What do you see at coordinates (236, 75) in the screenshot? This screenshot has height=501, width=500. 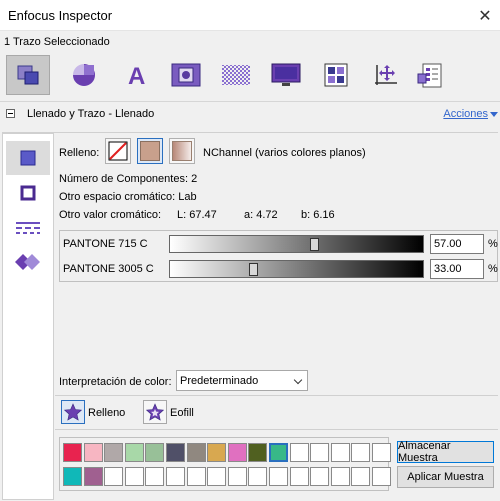 I see `transparency-icon` at bounding box center [236, 75].